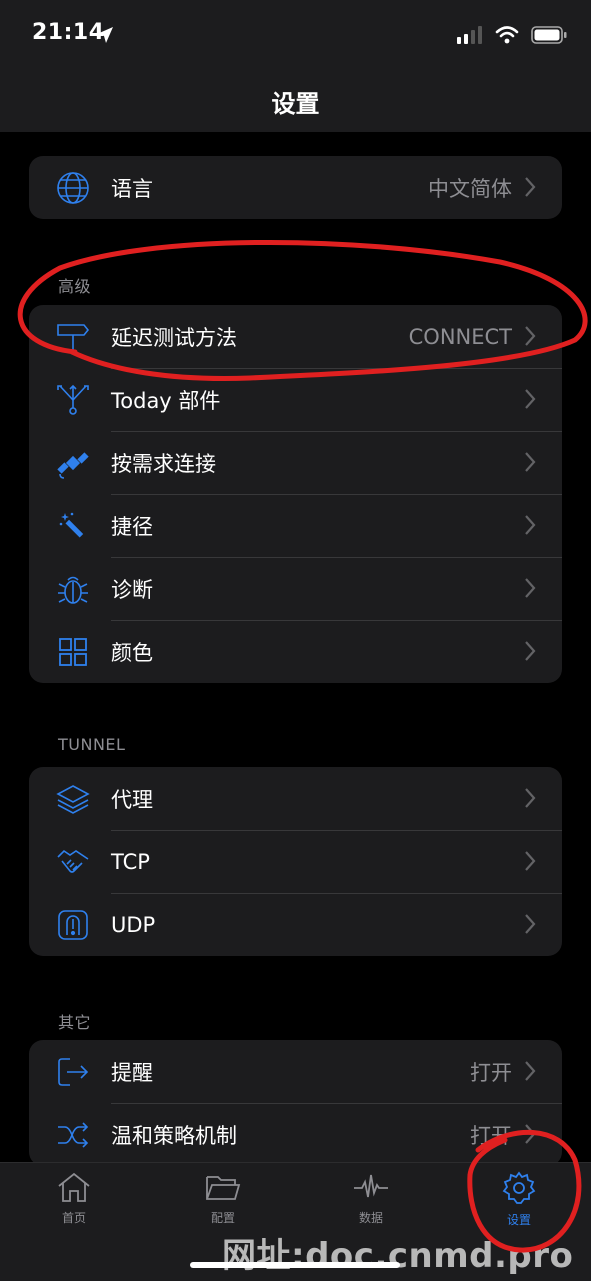 The image size is (591, 1281). I want to click on diagnostics-label: 诊断, so click(132, 589).